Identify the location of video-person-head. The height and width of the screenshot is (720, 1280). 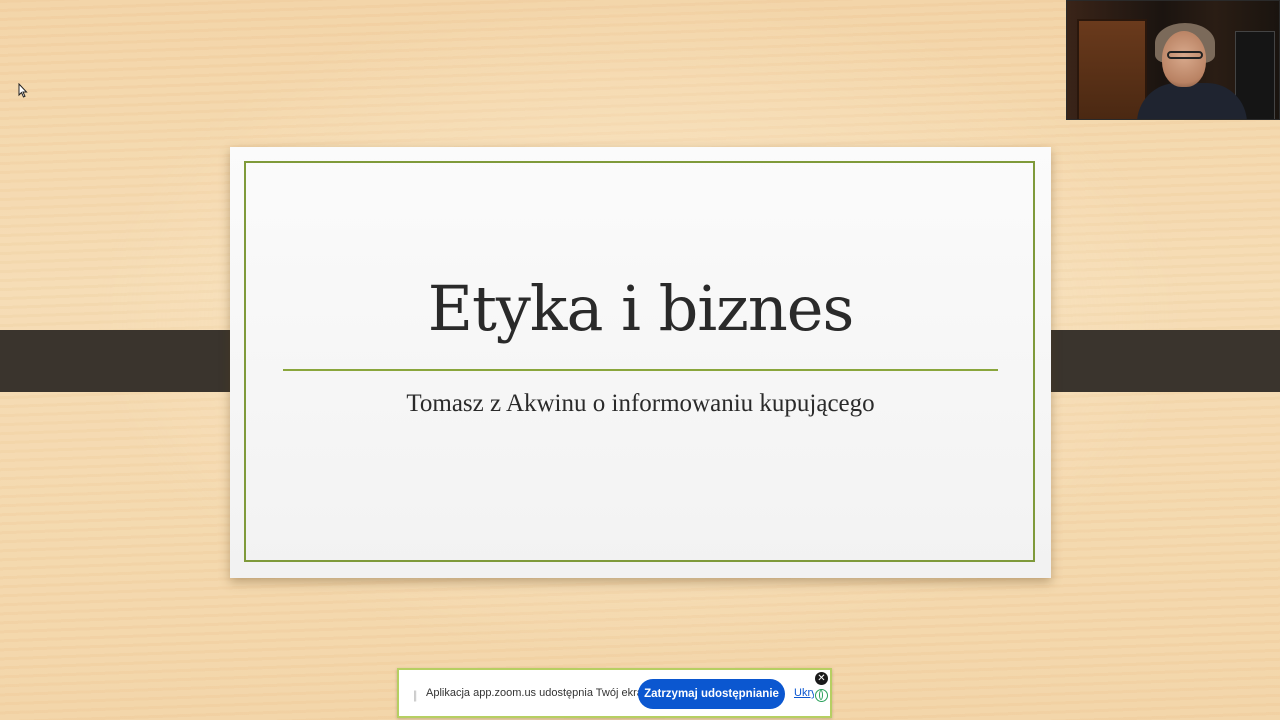
(1184, 59).